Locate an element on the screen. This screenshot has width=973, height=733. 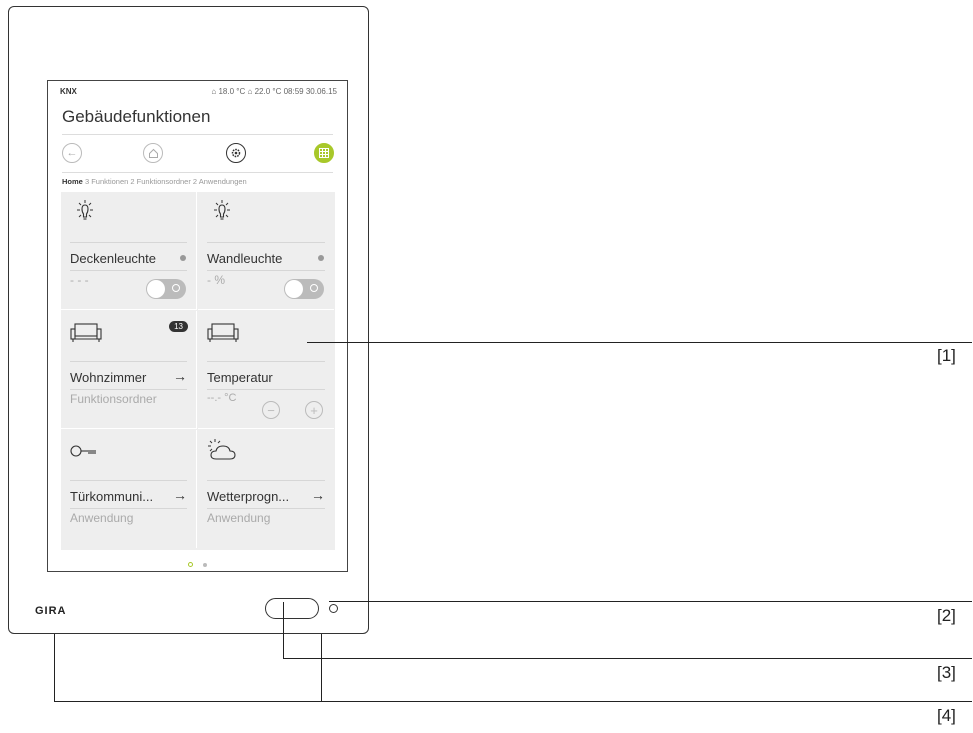
tile-name: Deckenleuchte is located at coordinates (113, 258).